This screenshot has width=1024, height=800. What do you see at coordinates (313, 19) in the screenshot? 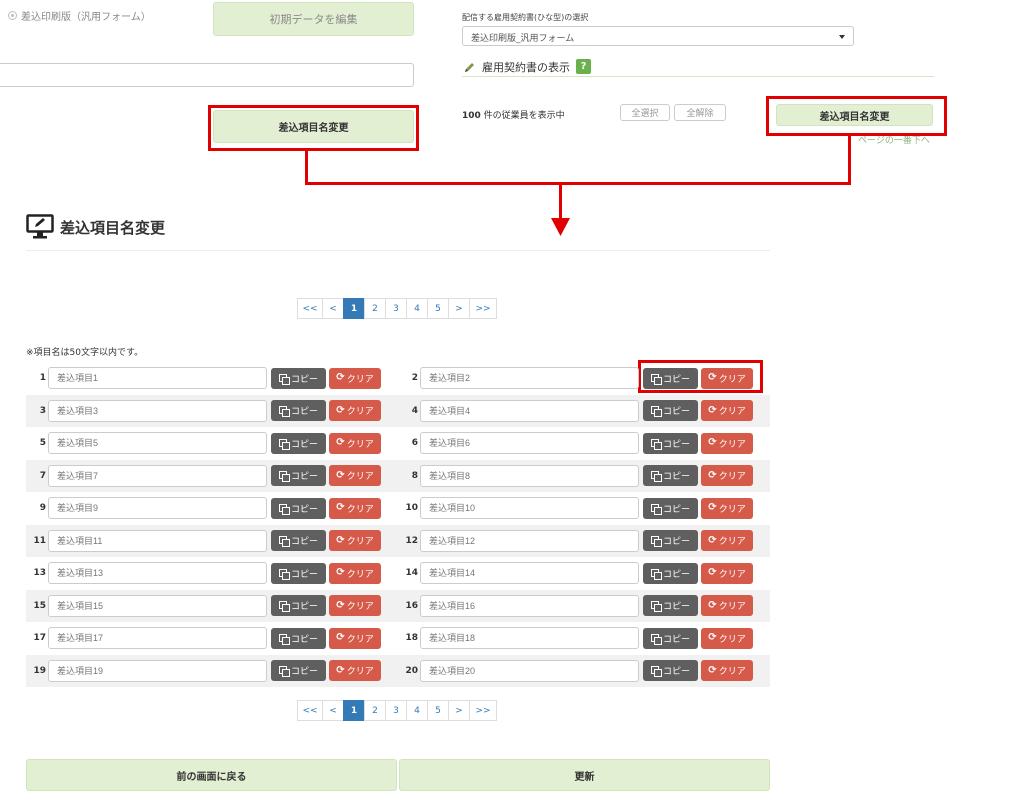
I see `edit-initial-data-button: 初期データを編集` at bounding box center [313, 19].